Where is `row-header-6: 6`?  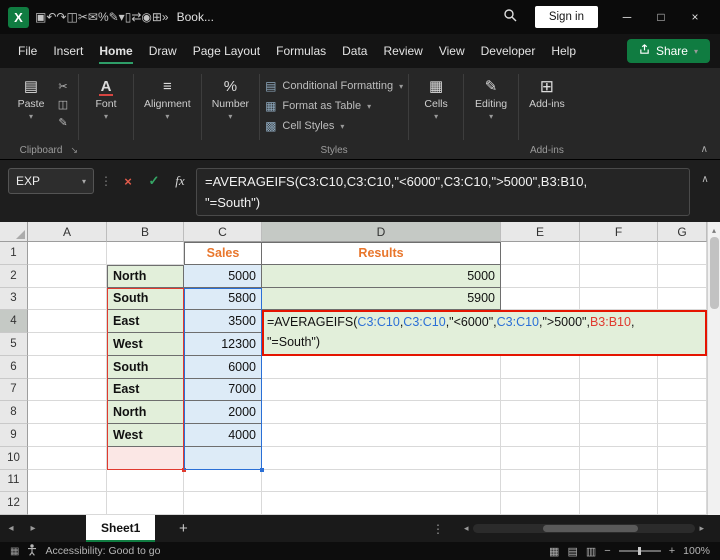 row-header-6: 6 is located at coordinates (14, 367).